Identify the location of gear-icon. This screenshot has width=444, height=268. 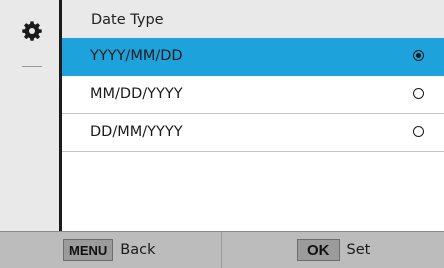
(32, 31).